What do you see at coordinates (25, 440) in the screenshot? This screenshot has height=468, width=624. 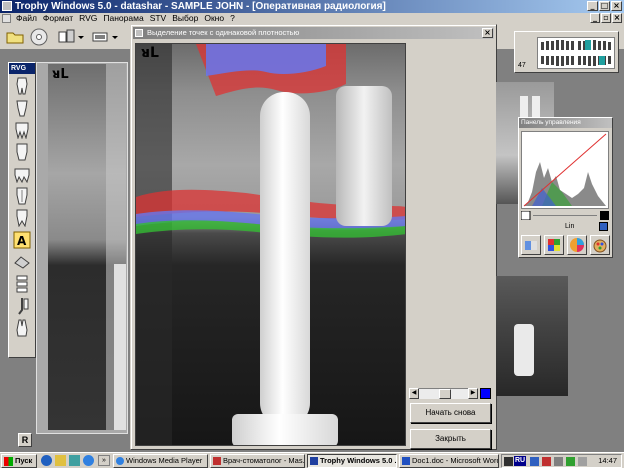 I see `right-side-badge: R` at bounding box center [25, 440].